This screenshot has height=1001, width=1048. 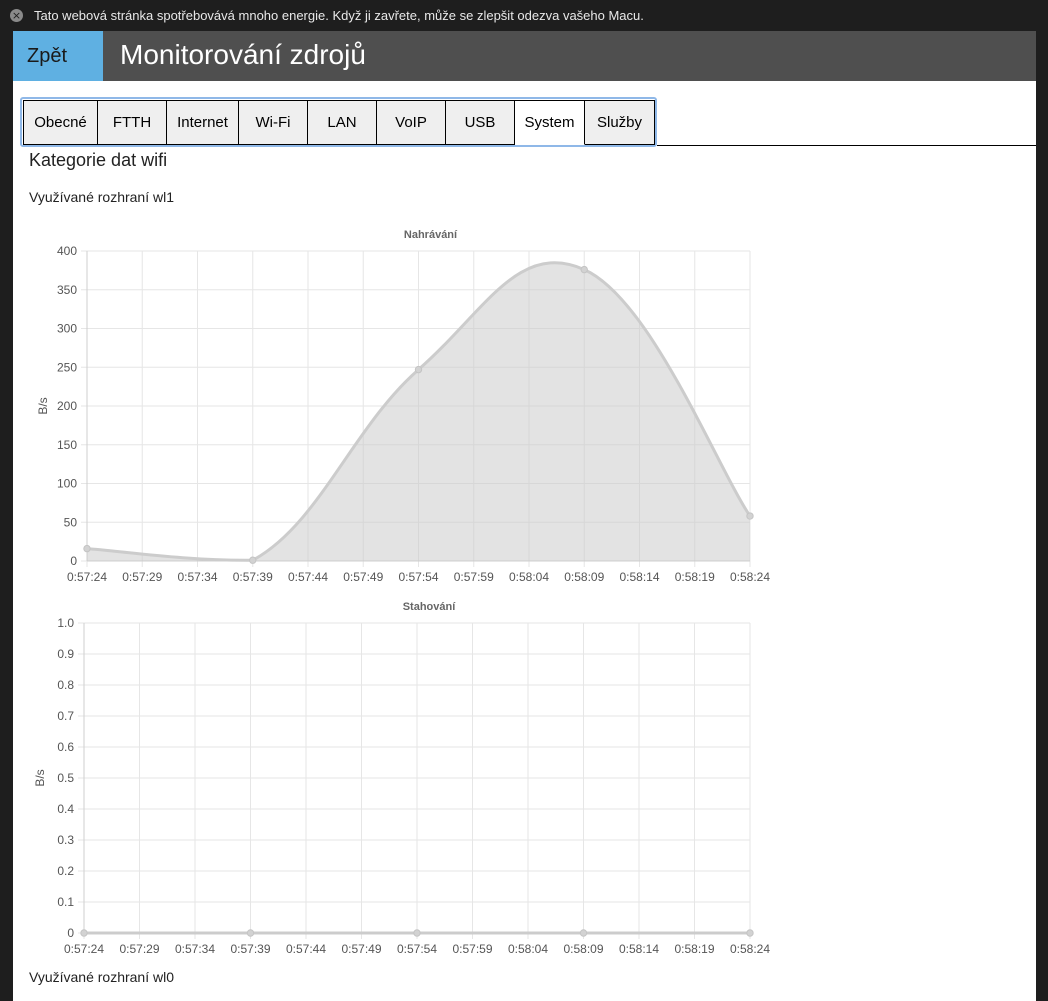 I want to click on tab-wifi: Wi-Fi, so click(x=273, y=122).